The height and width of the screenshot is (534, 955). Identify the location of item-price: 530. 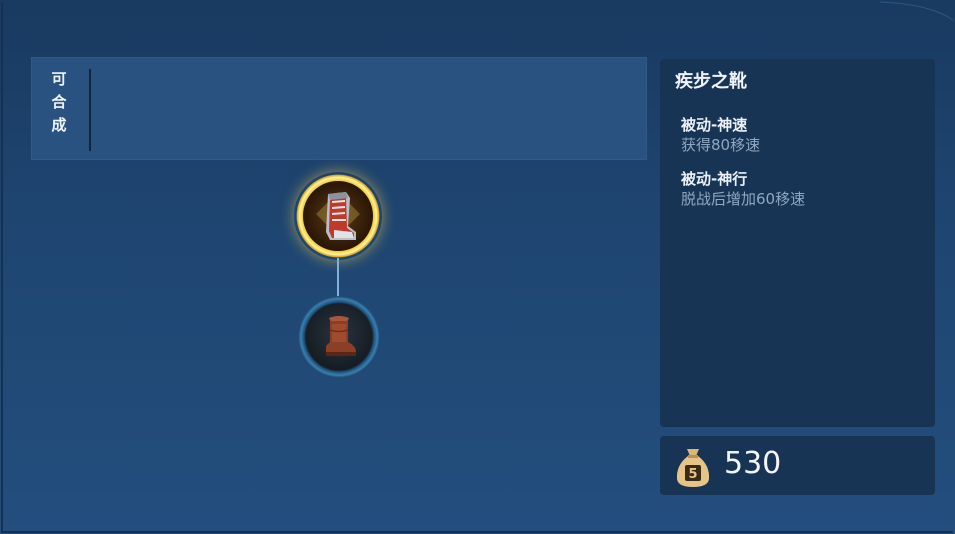
(753, 463).